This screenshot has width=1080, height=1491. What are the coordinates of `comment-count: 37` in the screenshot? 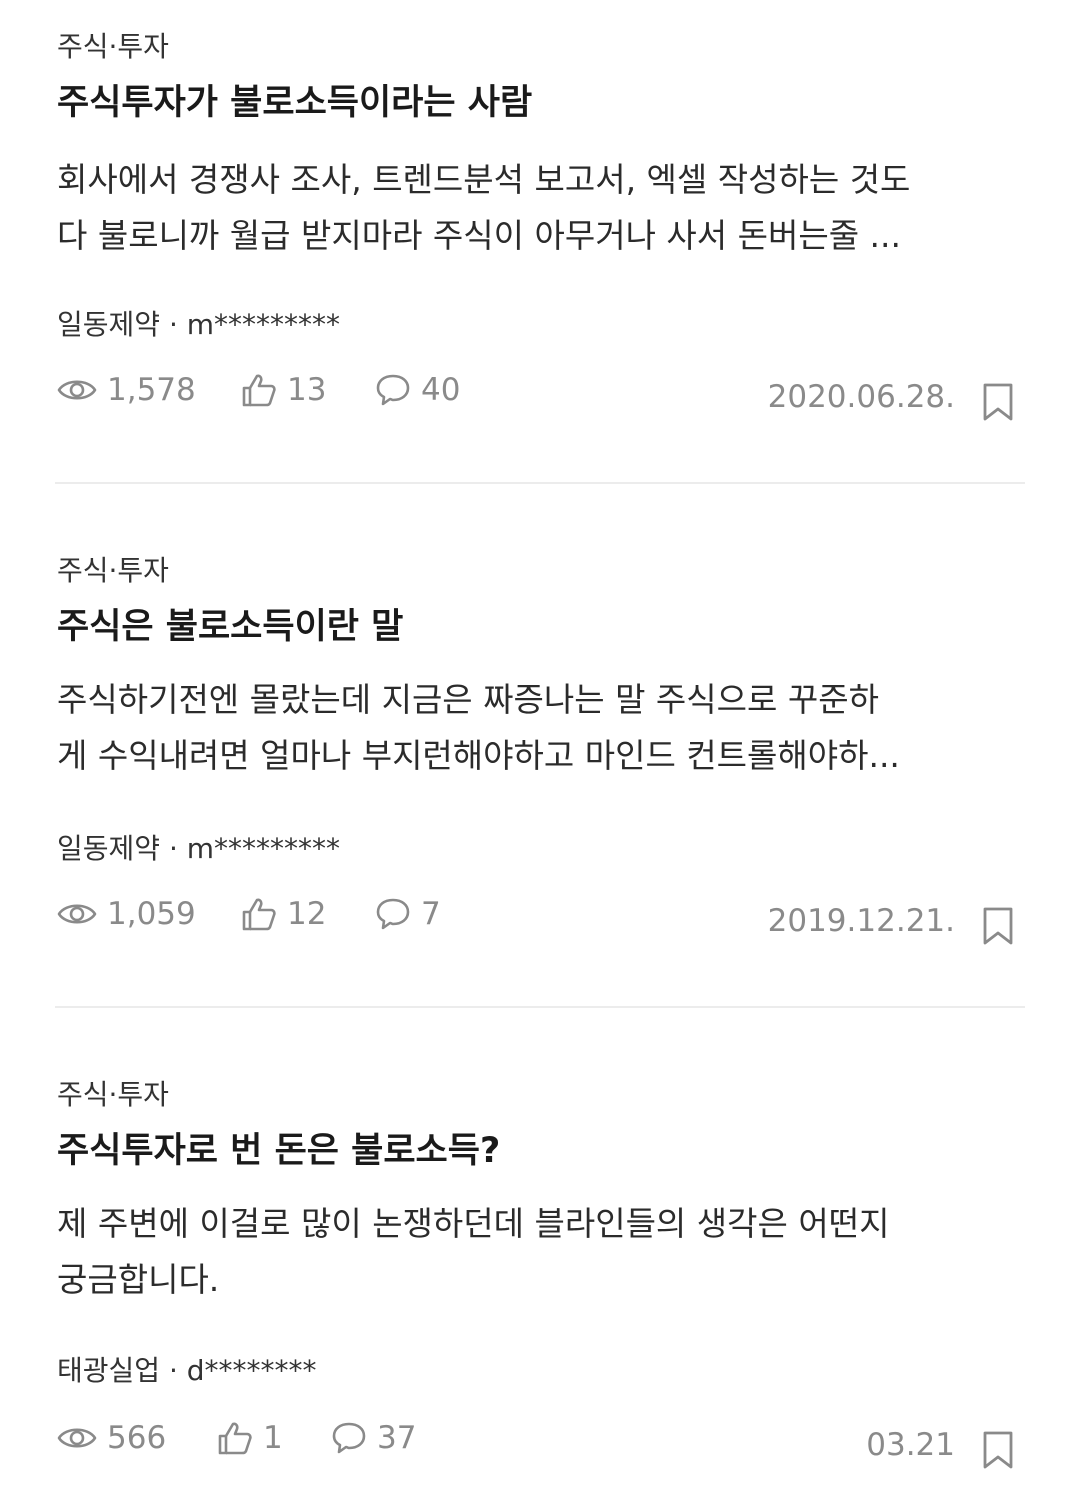 It's located at (373, 1438).